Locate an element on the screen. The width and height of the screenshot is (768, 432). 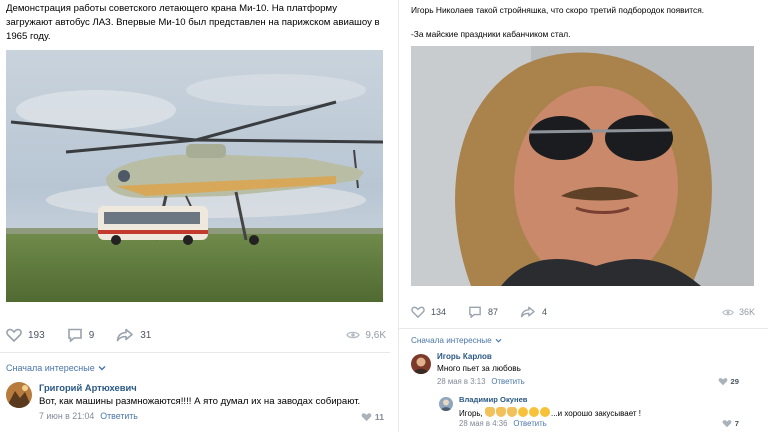
view-count: 36K is located at coordinates (746, 312).